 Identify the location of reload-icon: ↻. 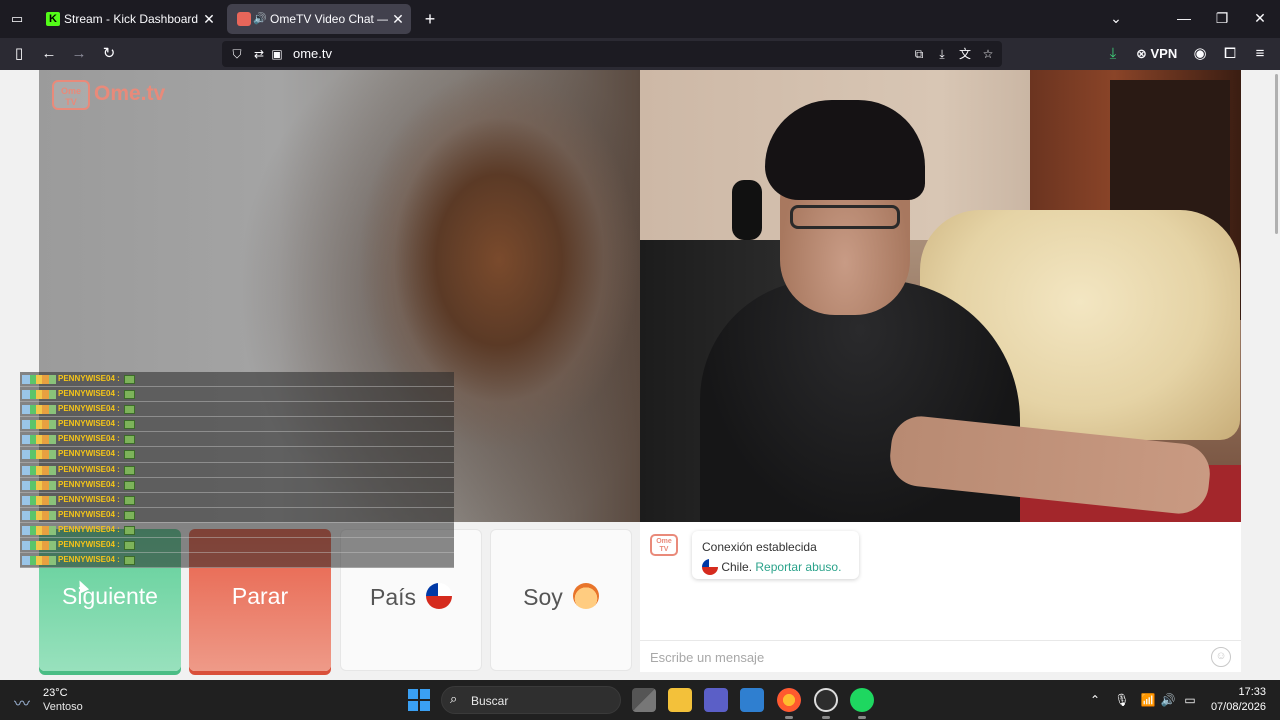
(109, 54).